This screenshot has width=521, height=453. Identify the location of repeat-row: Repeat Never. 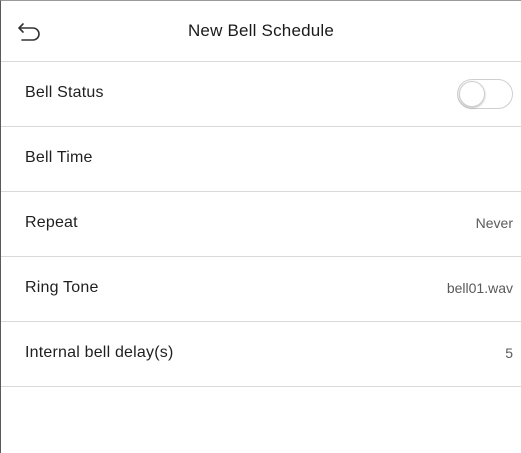
(261, 224).